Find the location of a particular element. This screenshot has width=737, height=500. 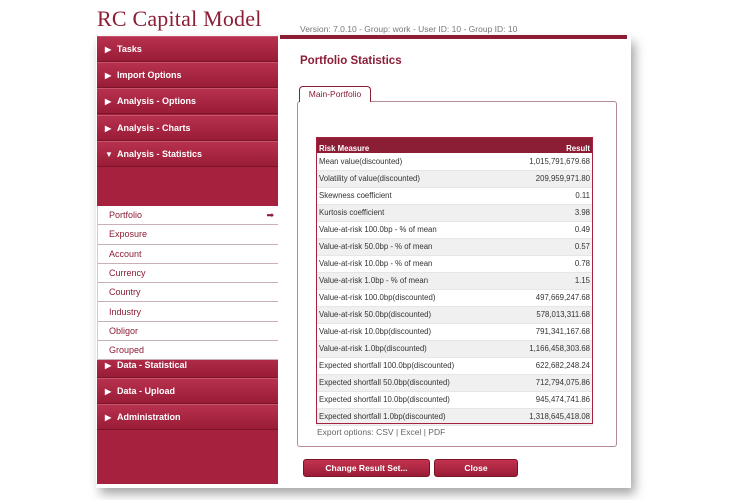

result-cell: 497,669,247.68 is located at coordinates (548, 298).